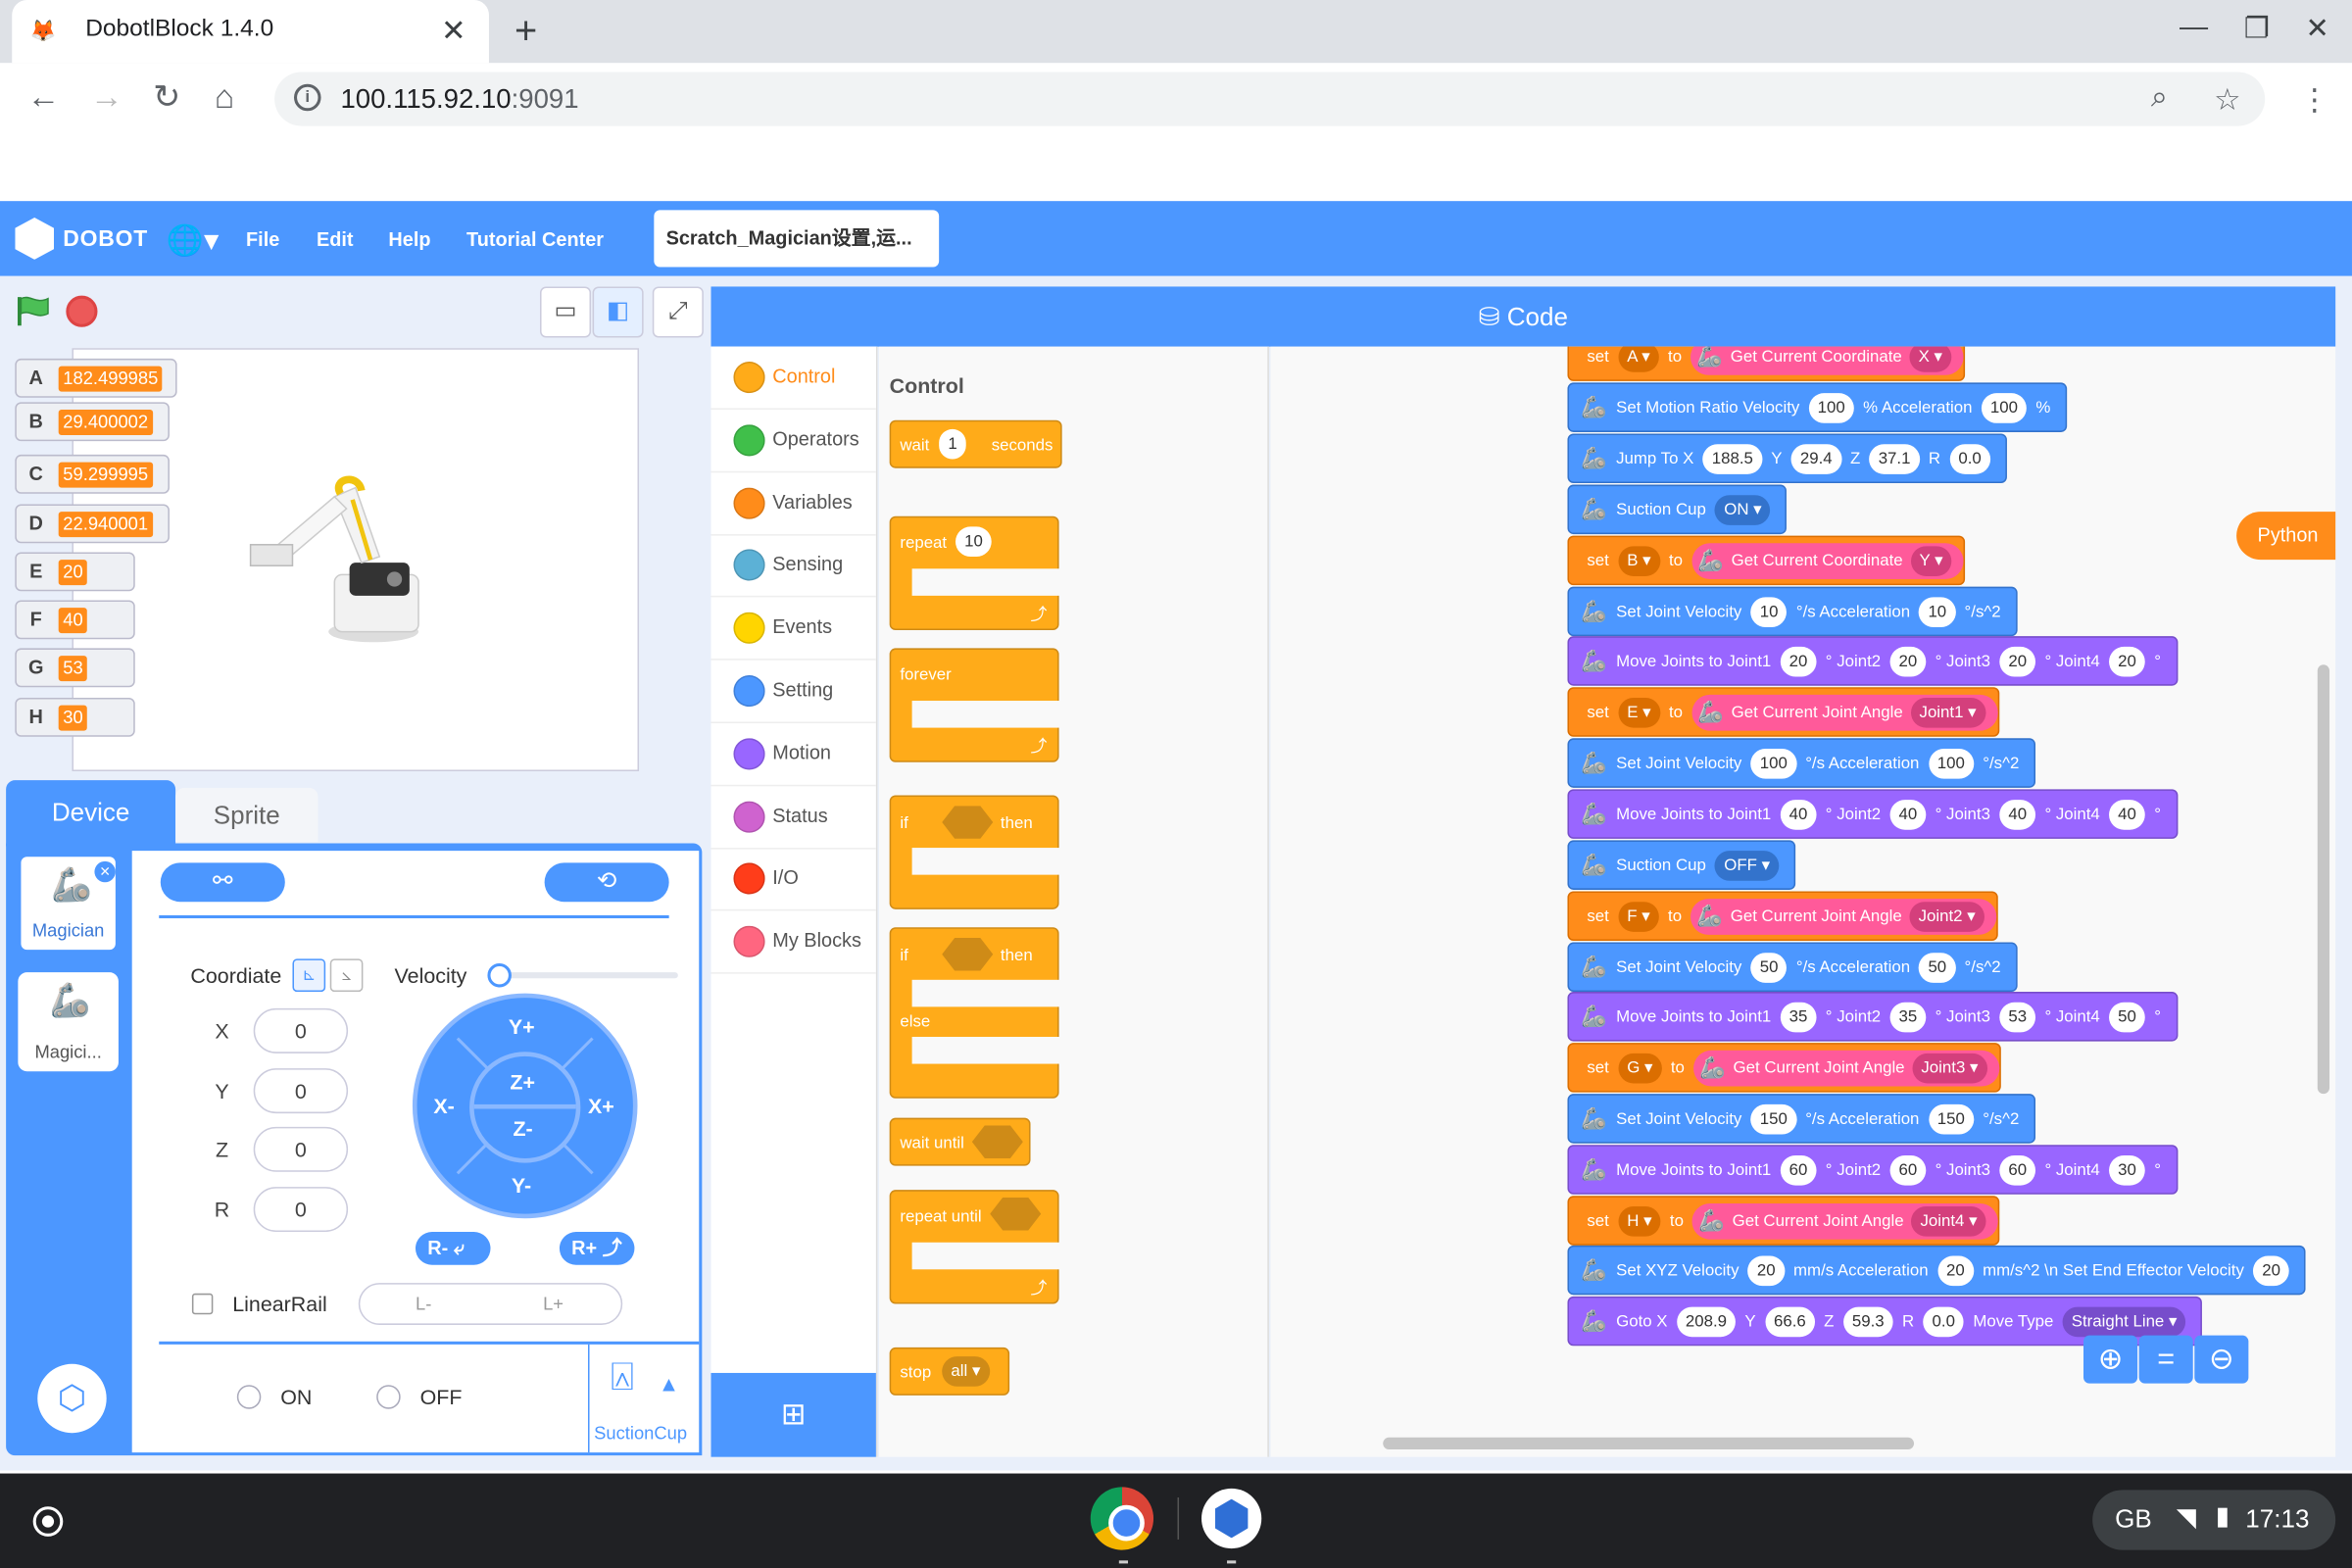 This screenshot has width=2352, height=1568. Describe the element at coordinates (975, 443) in the screenshot. I see `block-wait: wait 1 seconds` at that location.